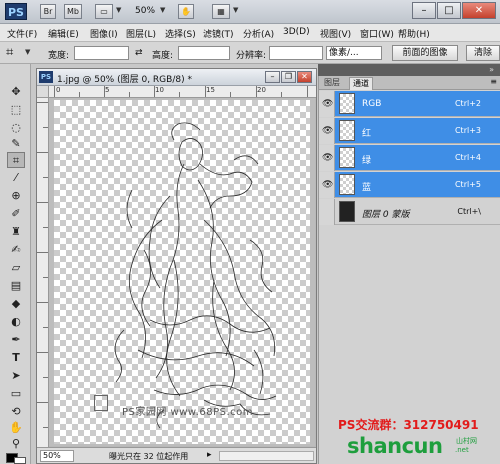 The height and width of the screenshot is (464, 500). Describe the element at coordinates (409, 131) in the screenshot. I see `channel-row-red: 👁 红 Ctrl+3` at that location.